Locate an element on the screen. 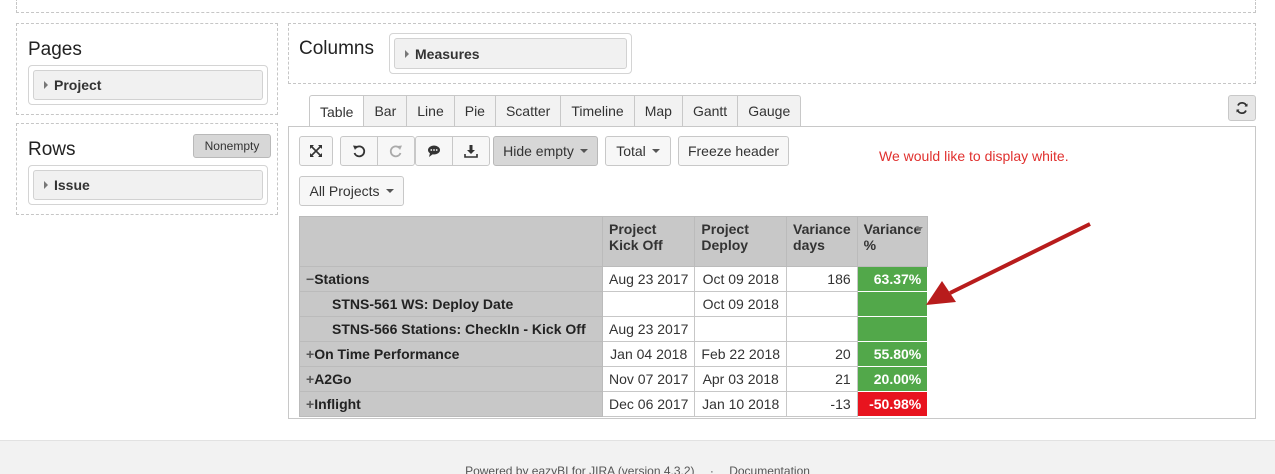 The image size is (1275, 474). row-label: A2Go is located at coordinates (333, 379).